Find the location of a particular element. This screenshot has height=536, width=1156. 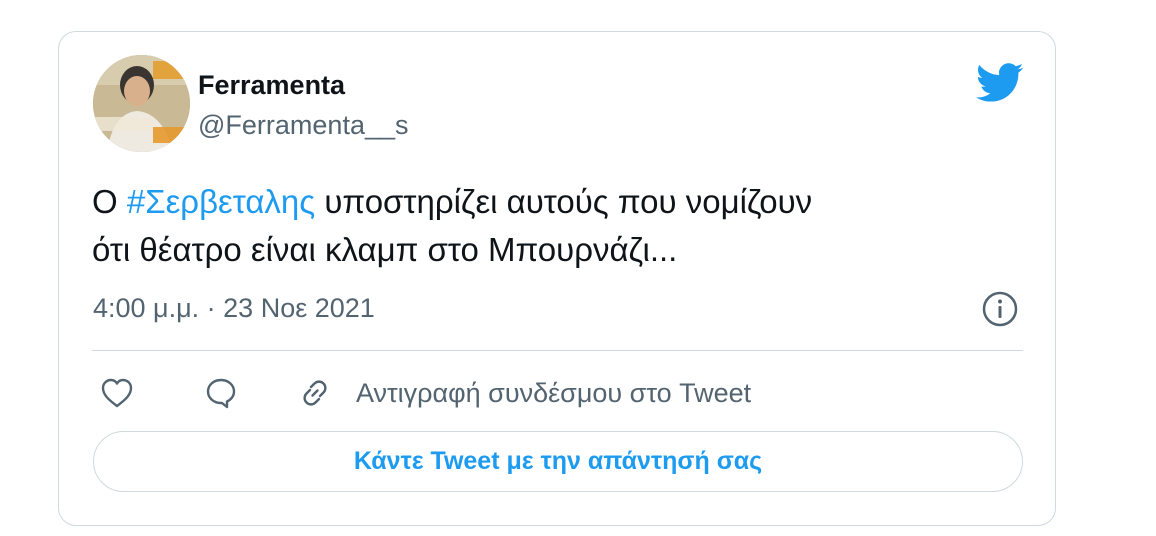

heart-icon is located at coordinates (117, 393).